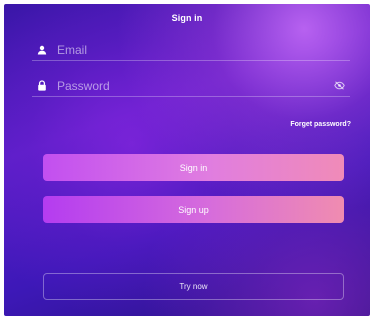 This screenshot has height=320, width=375. Describe the element at coordinates (193, 209) in the screenshot. I see `sign-up-button: Sign up` at that location.